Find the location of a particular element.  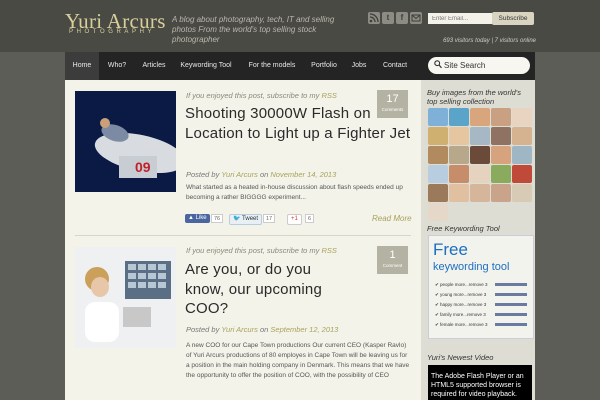

site-search: Site Search is located at coordinates (479, 65).